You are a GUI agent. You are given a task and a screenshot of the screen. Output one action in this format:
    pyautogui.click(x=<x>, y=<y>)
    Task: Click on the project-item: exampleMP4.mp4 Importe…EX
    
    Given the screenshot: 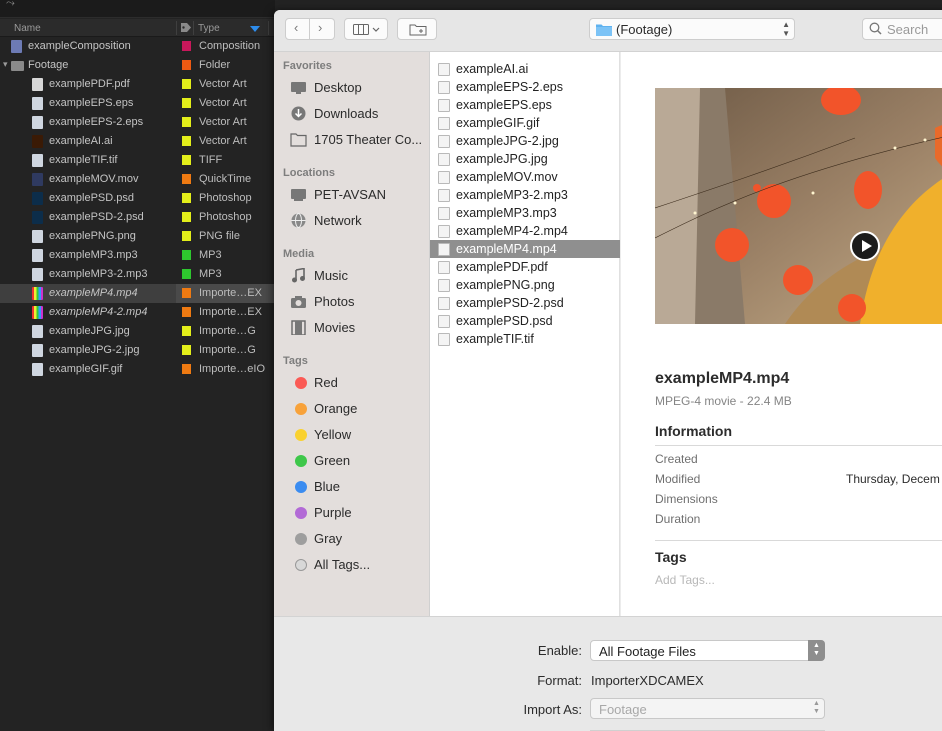 What is the action you would take?
    pyautogui.click(x=137, y=293)
    